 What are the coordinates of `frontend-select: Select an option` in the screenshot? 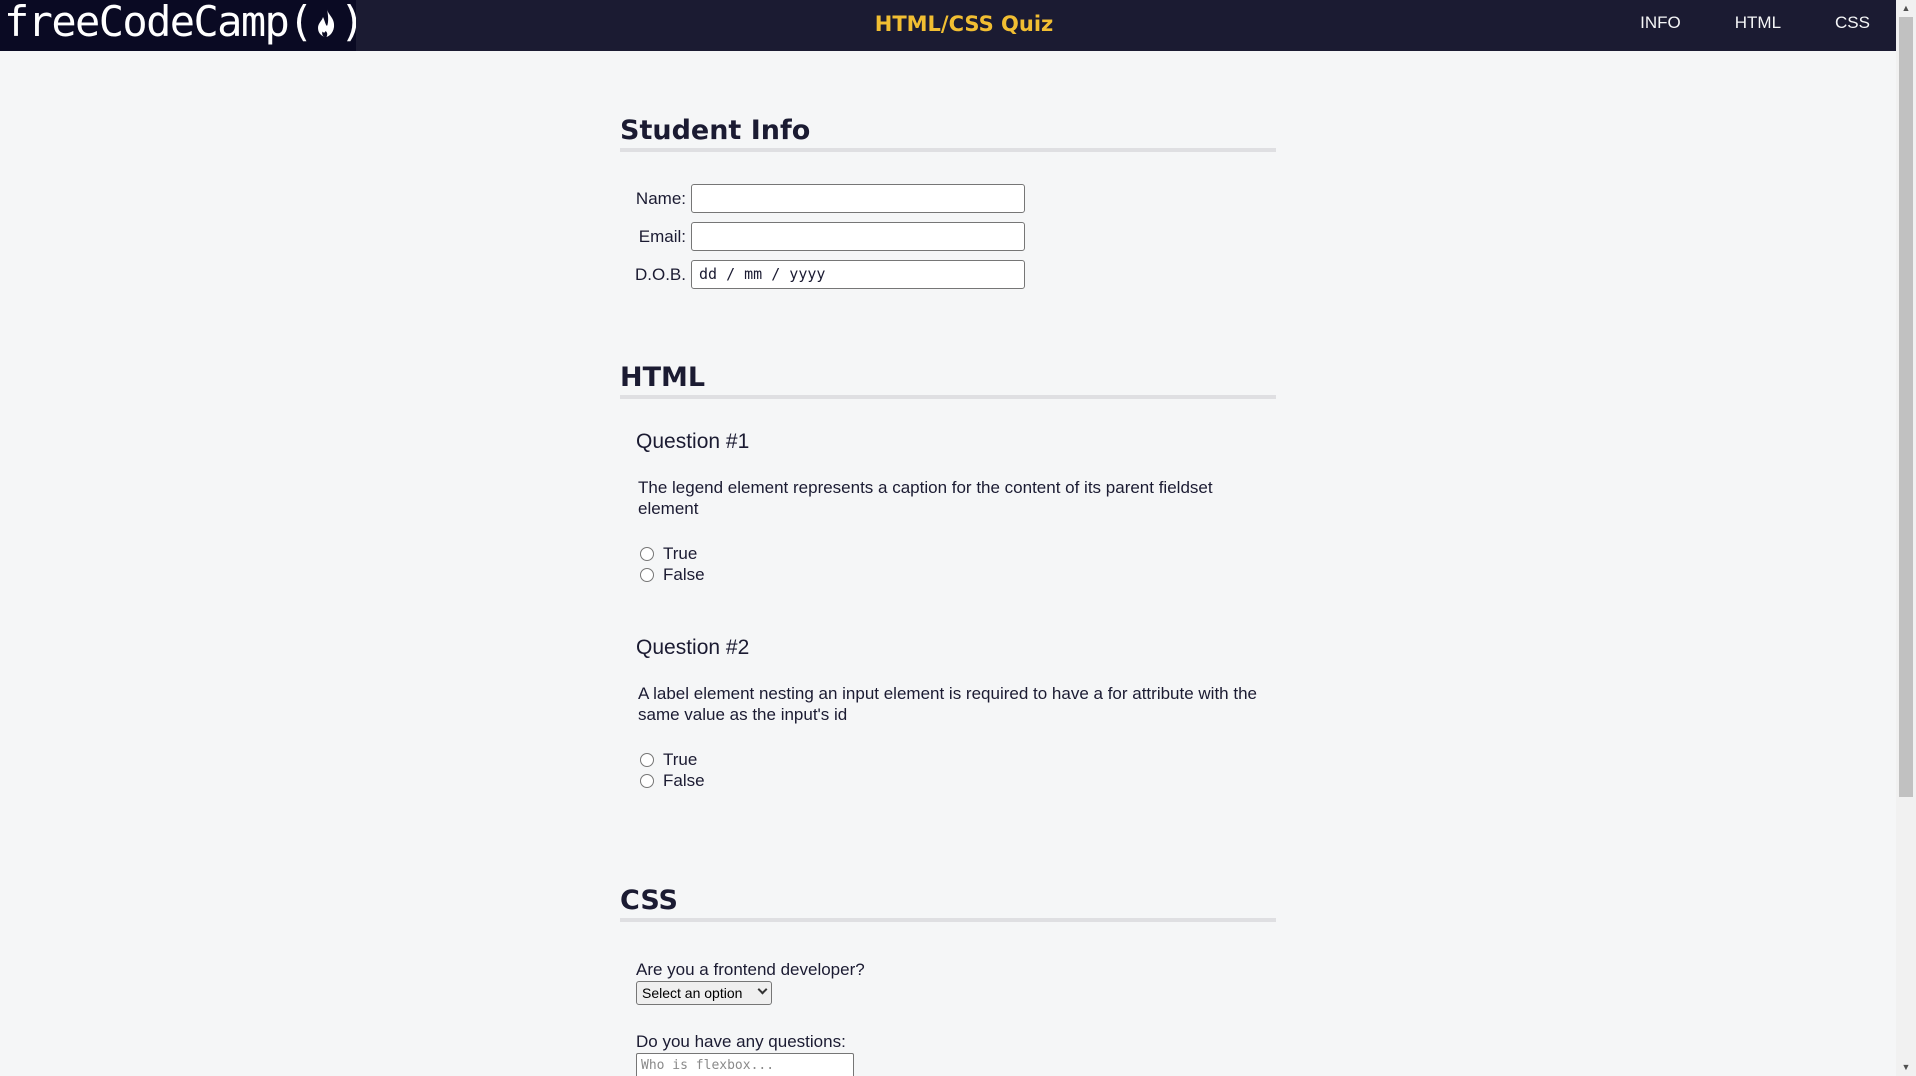 It's located at (704, 993).